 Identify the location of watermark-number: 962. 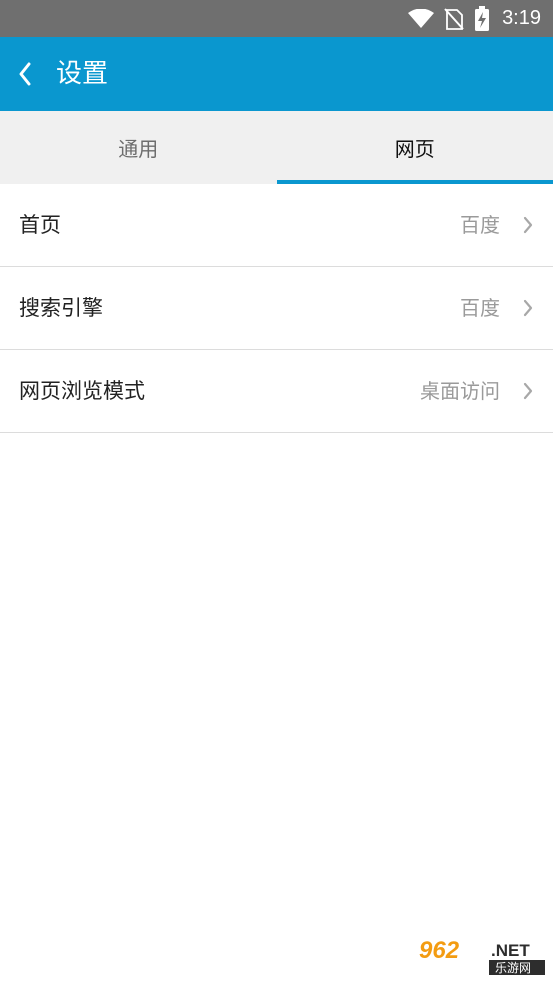
(439, 950).